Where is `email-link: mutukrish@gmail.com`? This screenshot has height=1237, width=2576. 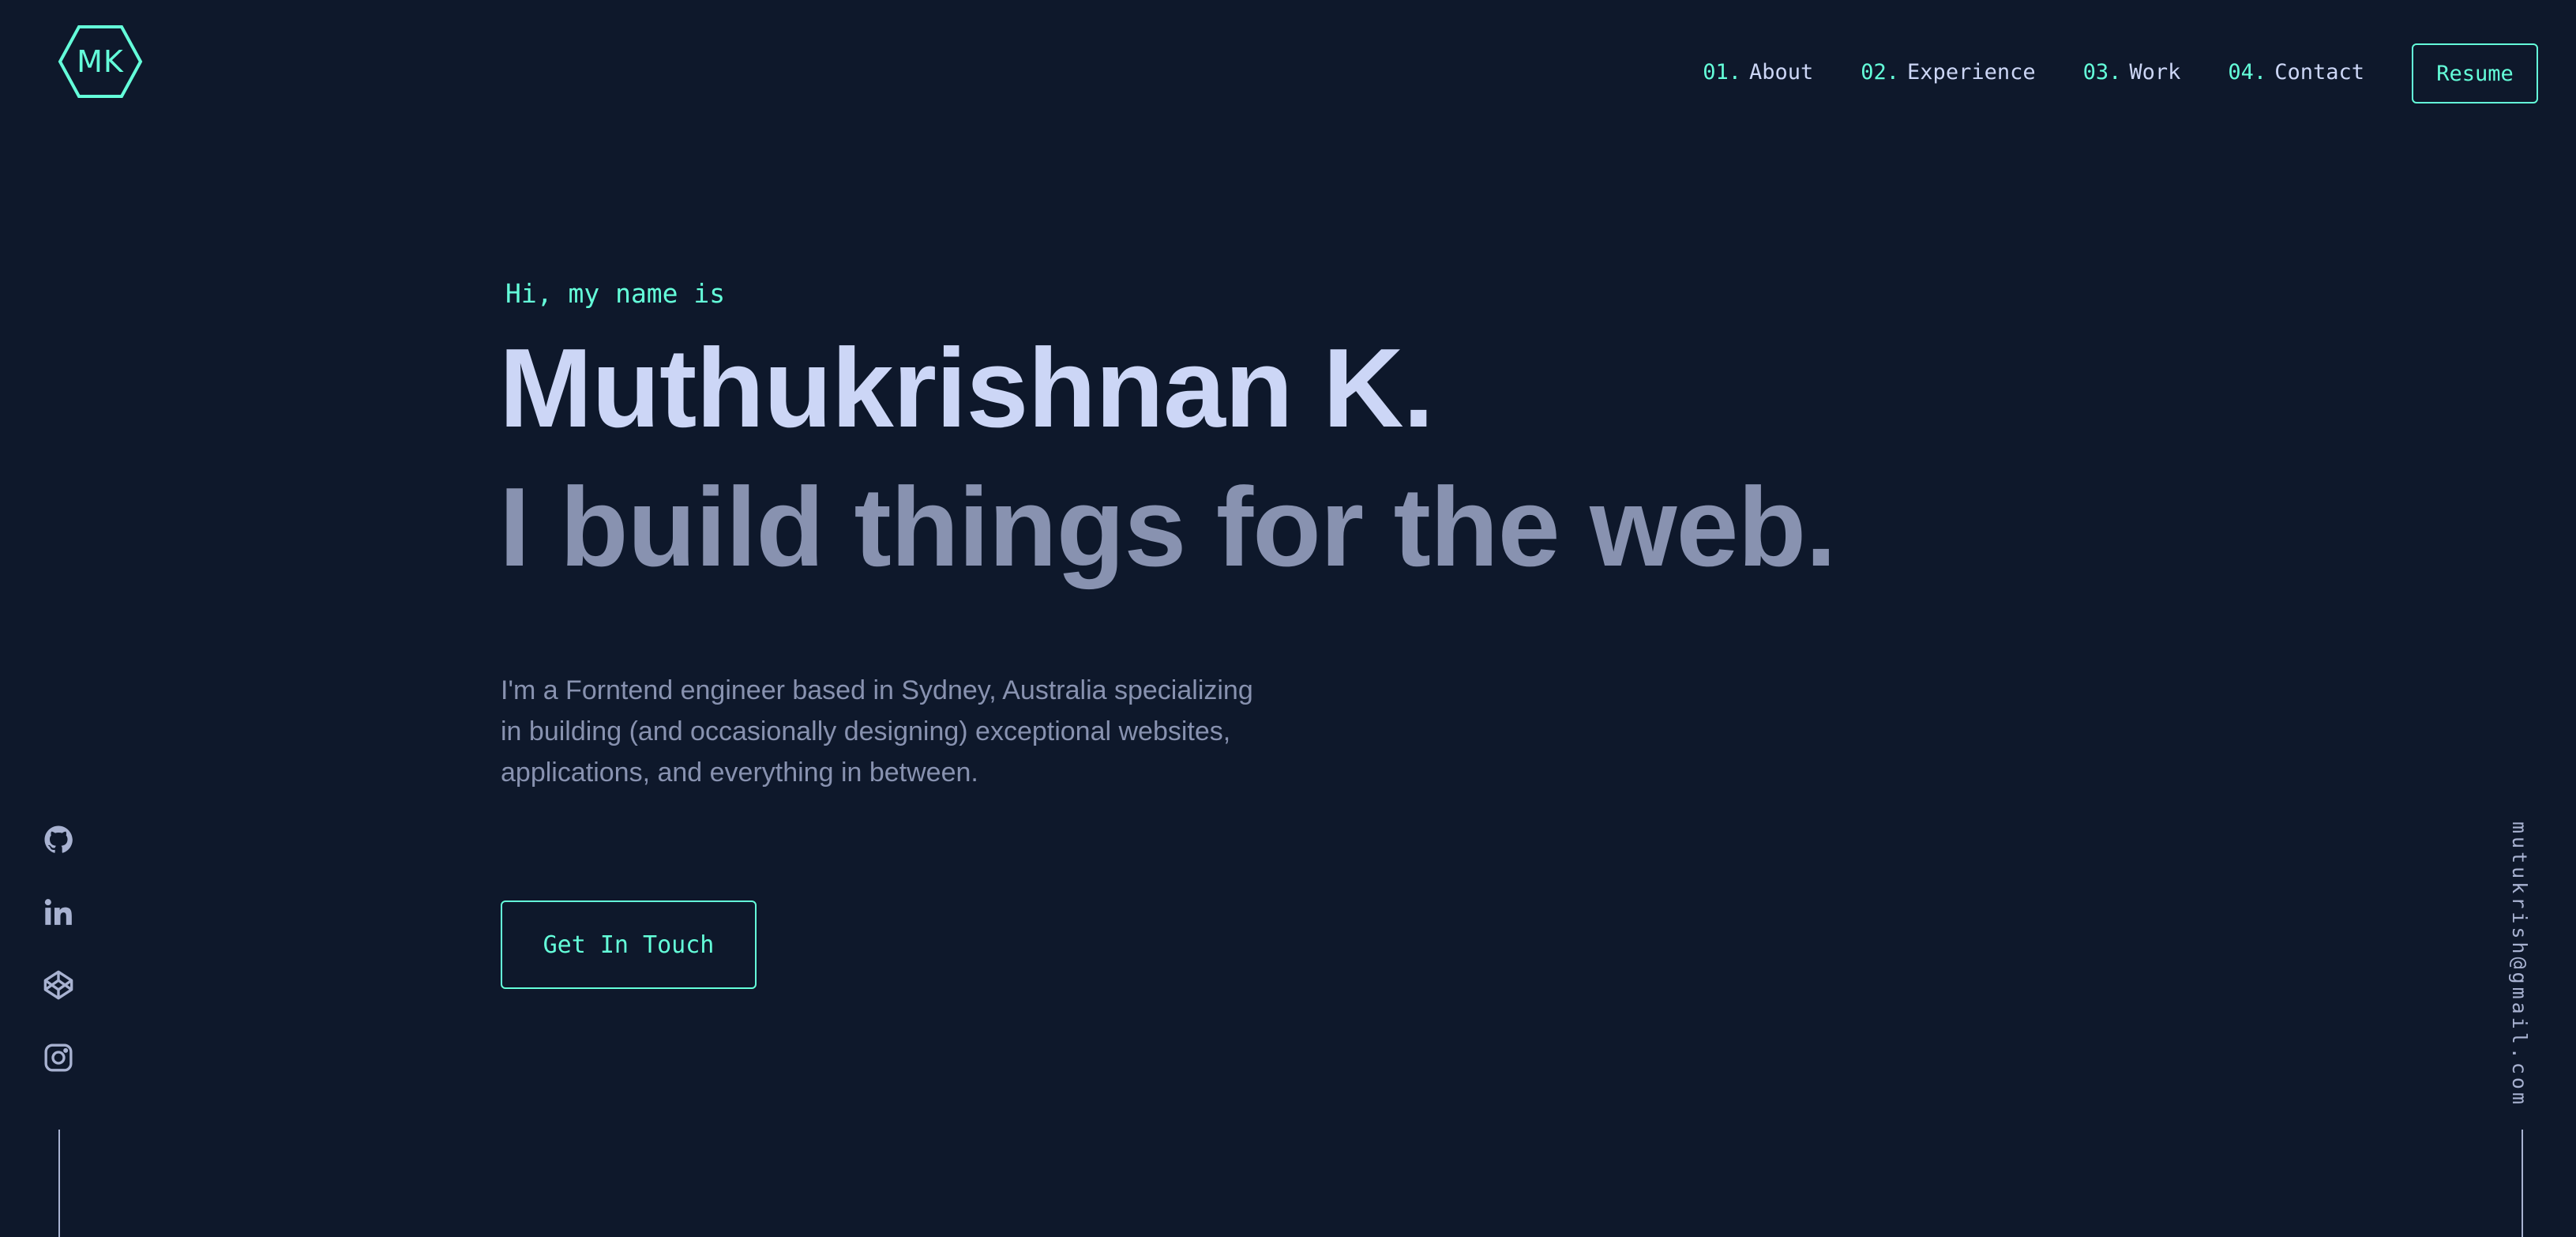
email-link: mutukrish@gmail.com is located at coordinates (2519, 964).